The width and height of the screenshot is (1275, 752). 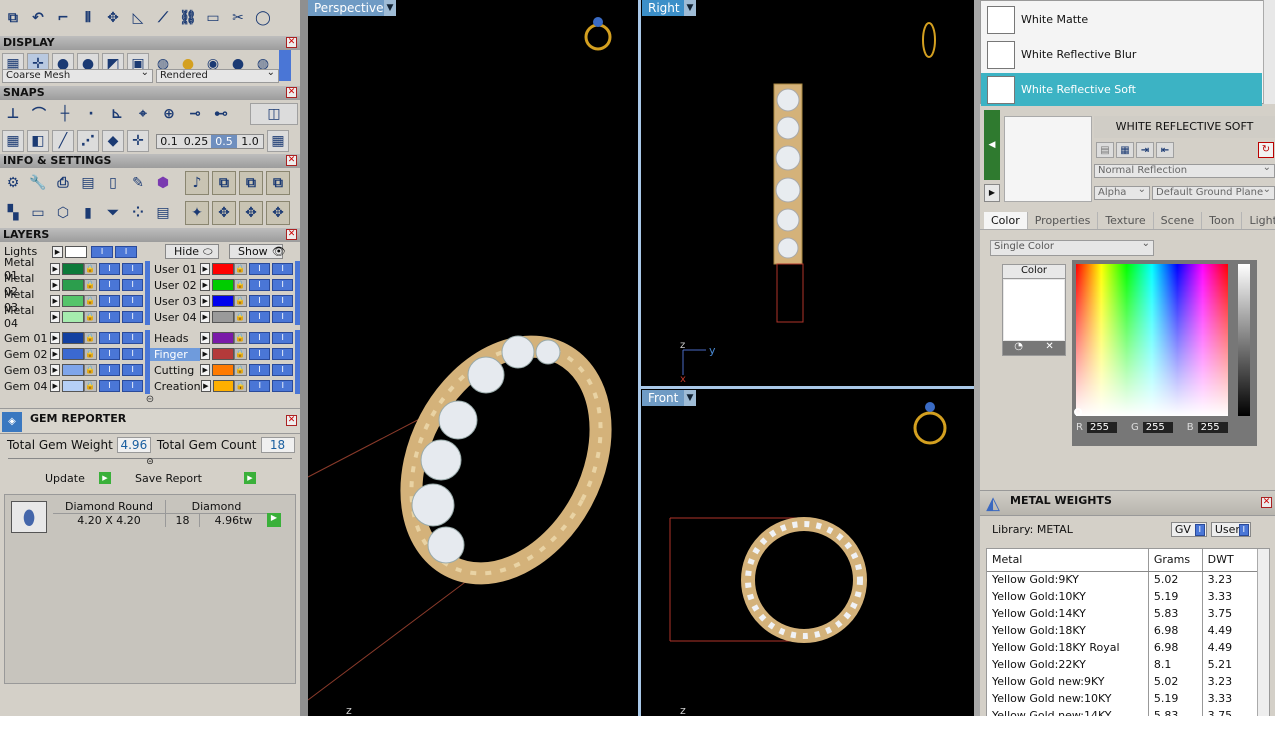 I want to click on layer-row: Gem 03 ▶ 🔒 I I, so click(x=75, y=370).